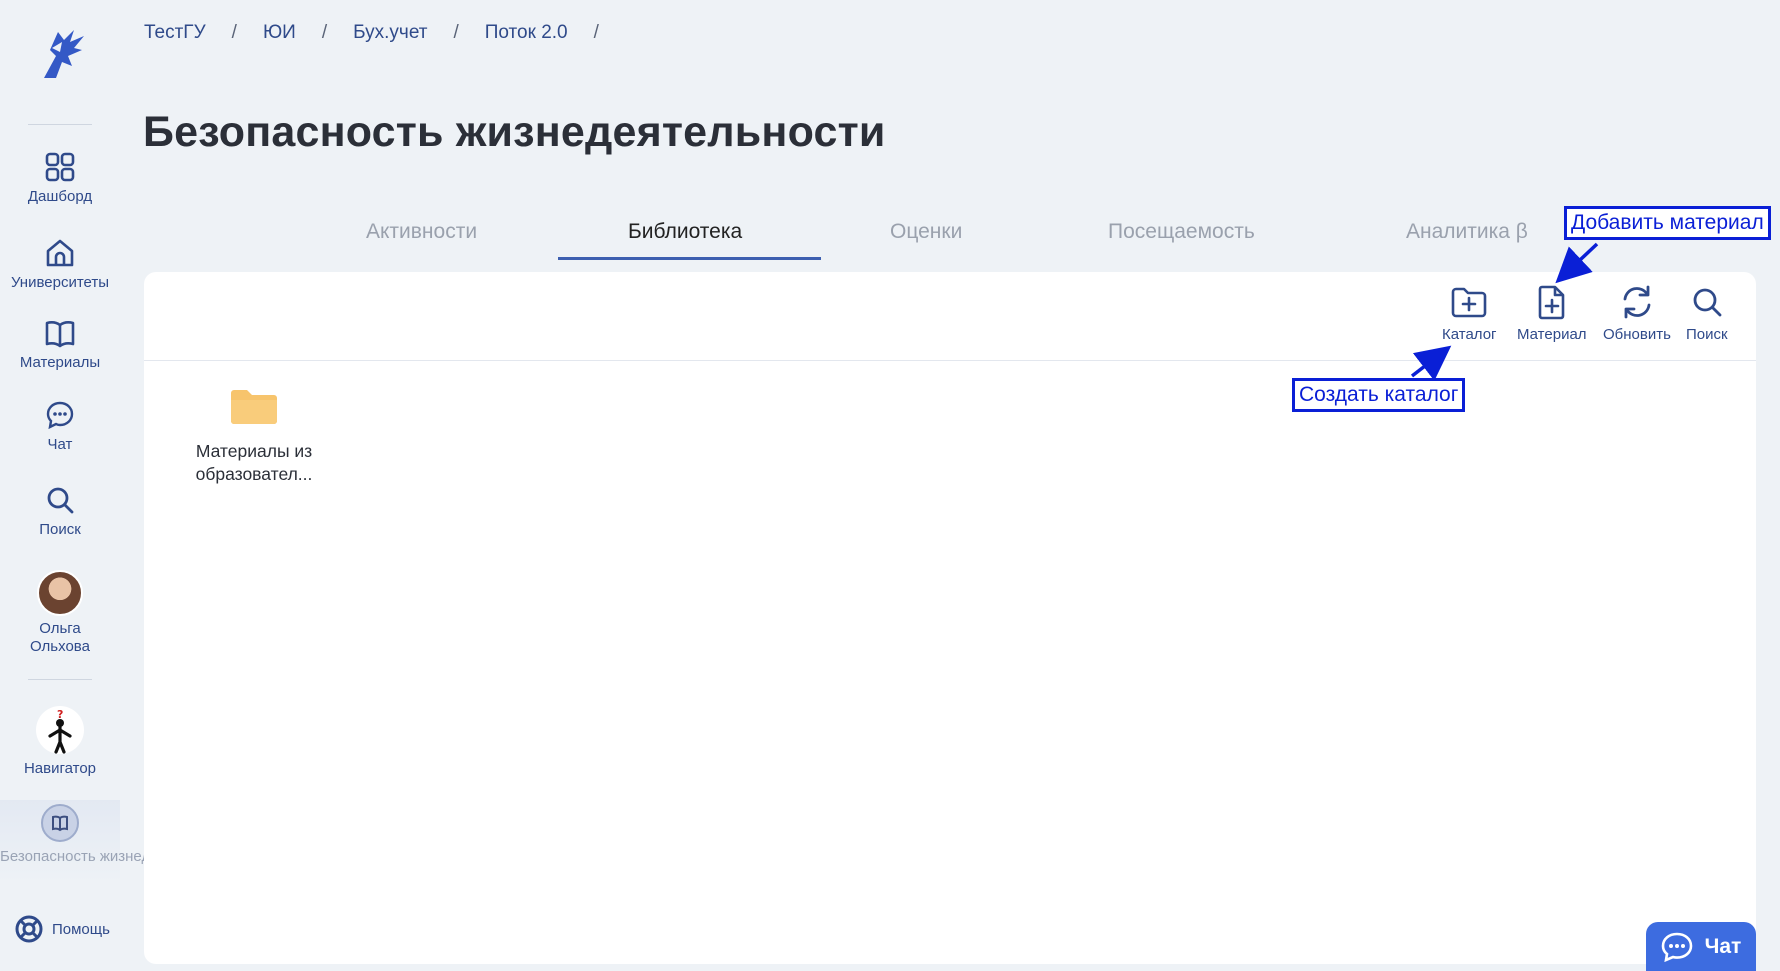 This screenshot has height=971, width=1780. I want to click on refresh-label: Обновить, so click(1637, 334).